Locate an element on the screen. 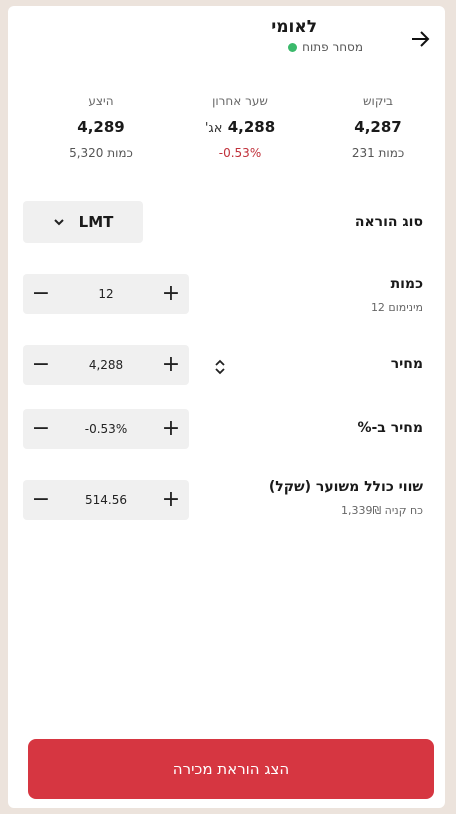 The width and height of the screenshot is (456, 814). total-minus-button: − is located at coordinates (41, 500).